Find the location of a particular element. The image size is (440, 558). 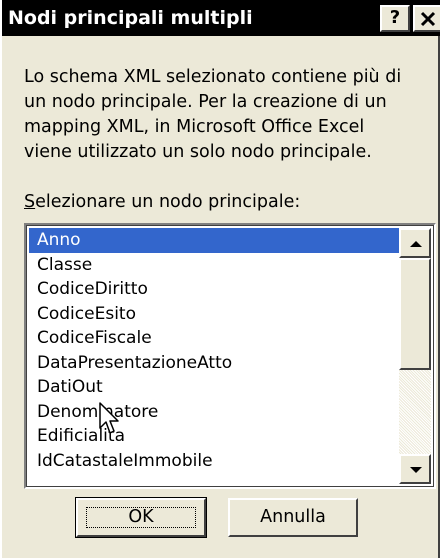

list-item: Denominatore is located at coordinates (214, 412).